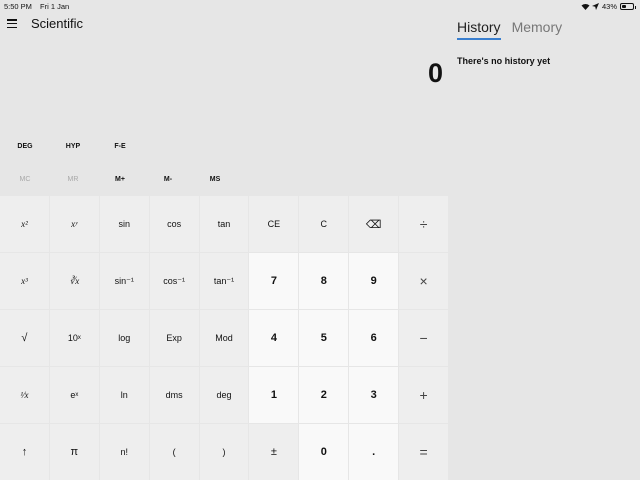 The width and height of the screenshot is (640, 480). I want to click on arctan-button: tan⁻¹, so click(224, 281).